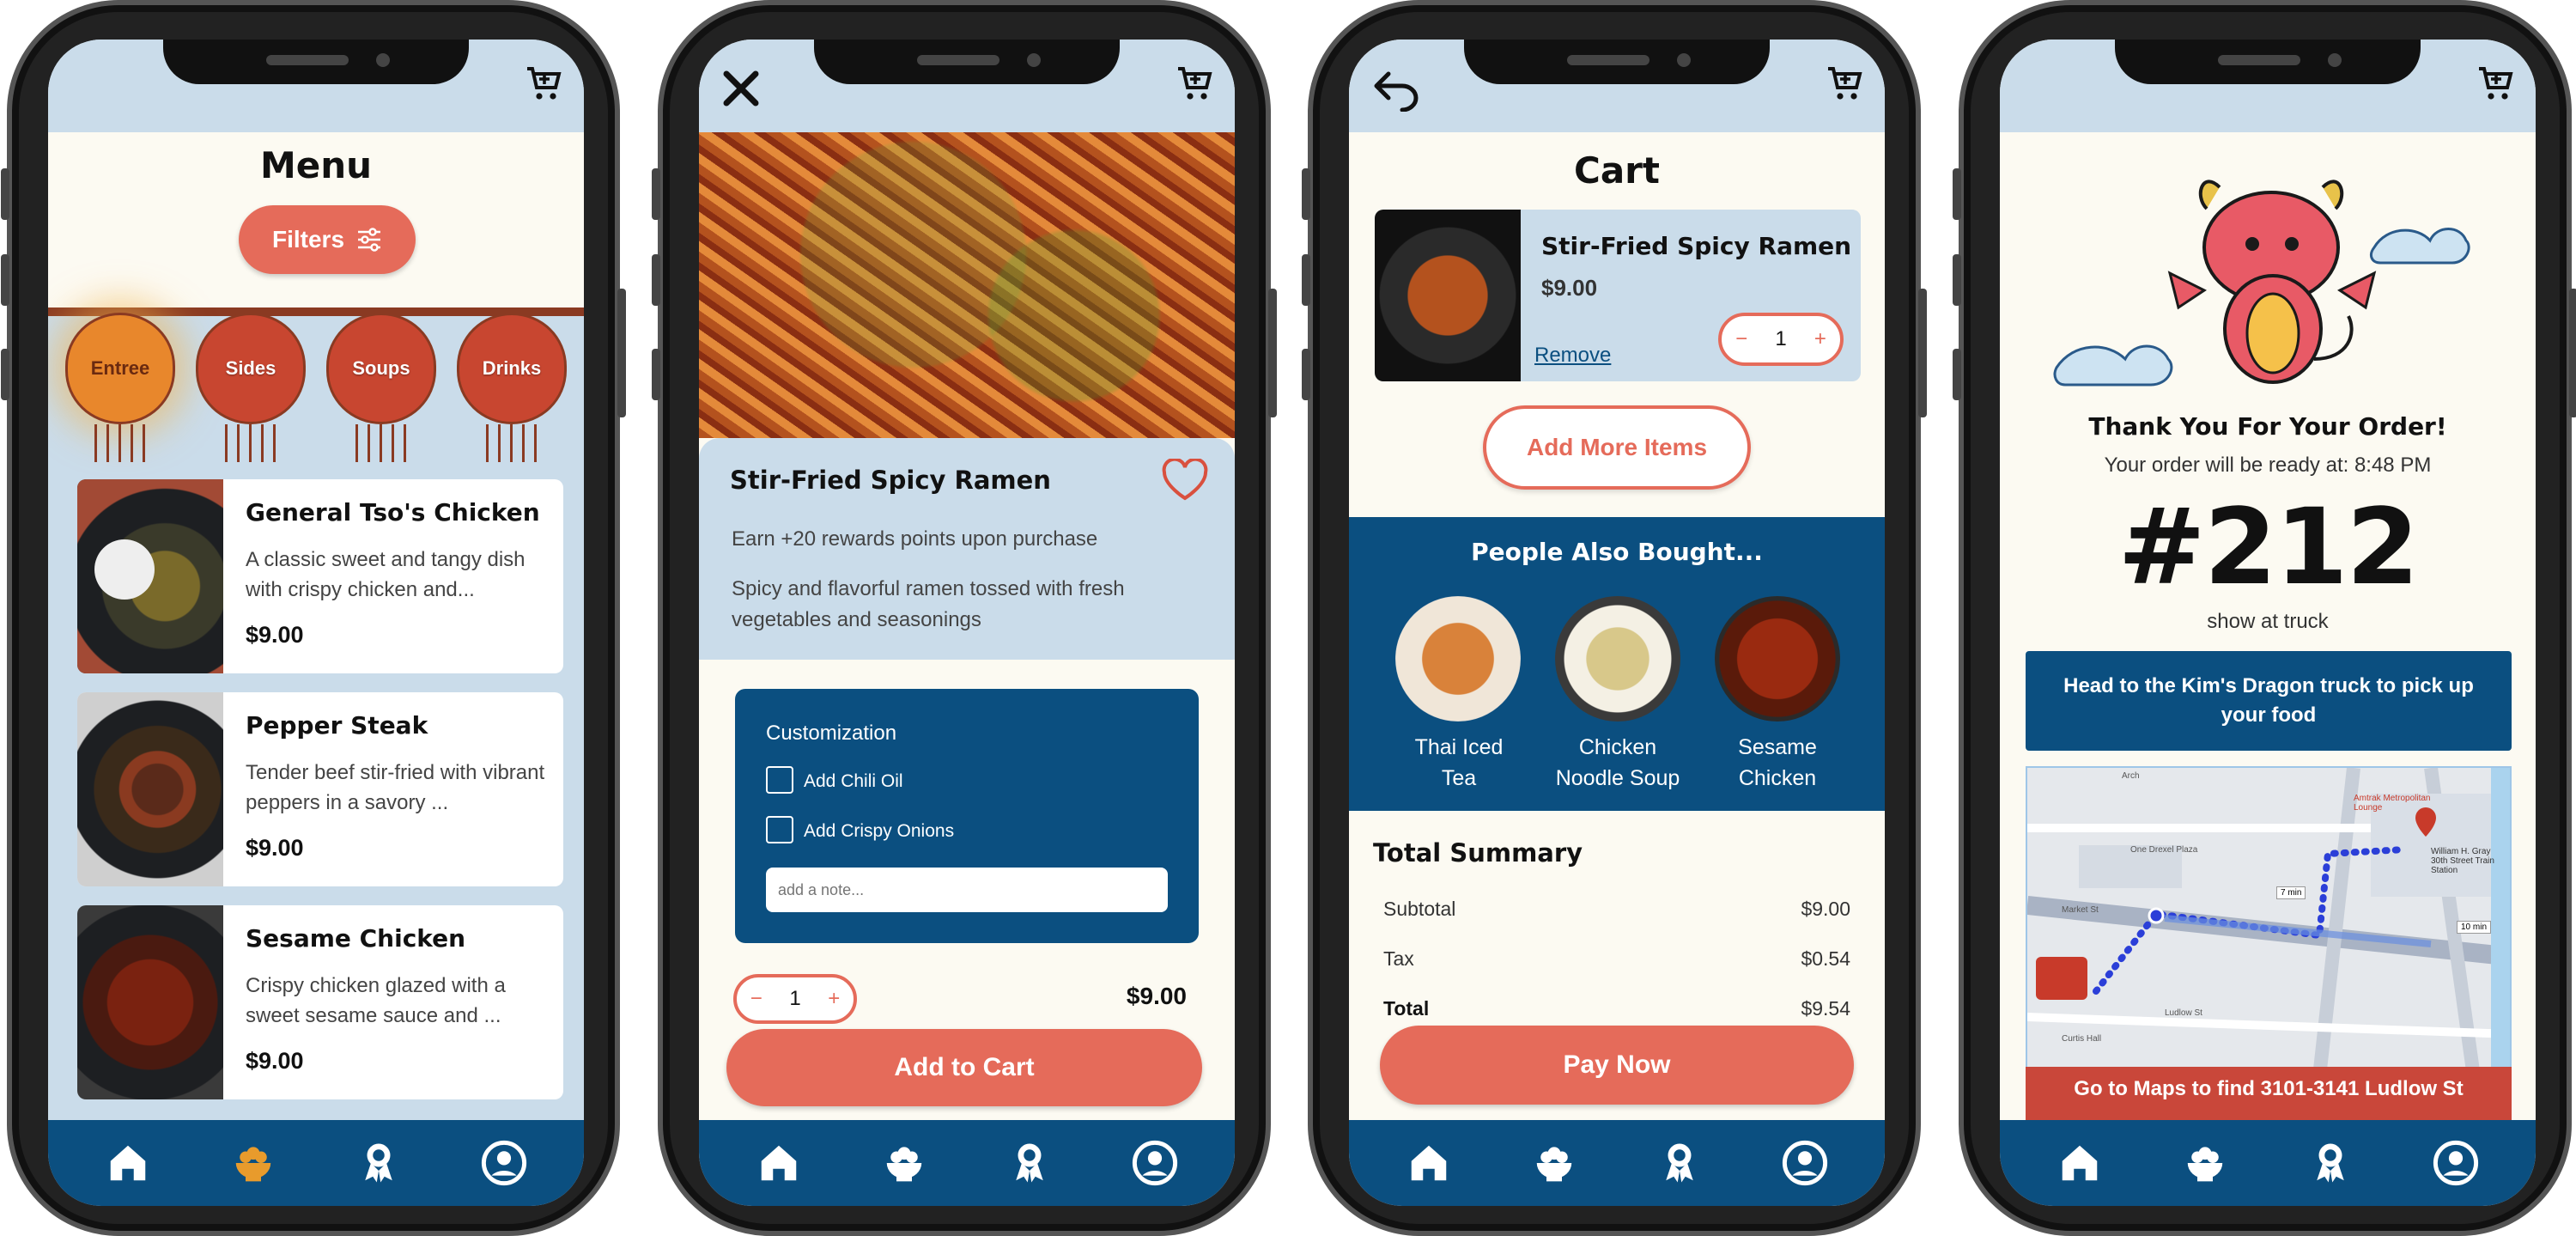  Describe the element at coordinates (2080, 910) in the screenshot. I see `map-label-market: Market St` at that location.